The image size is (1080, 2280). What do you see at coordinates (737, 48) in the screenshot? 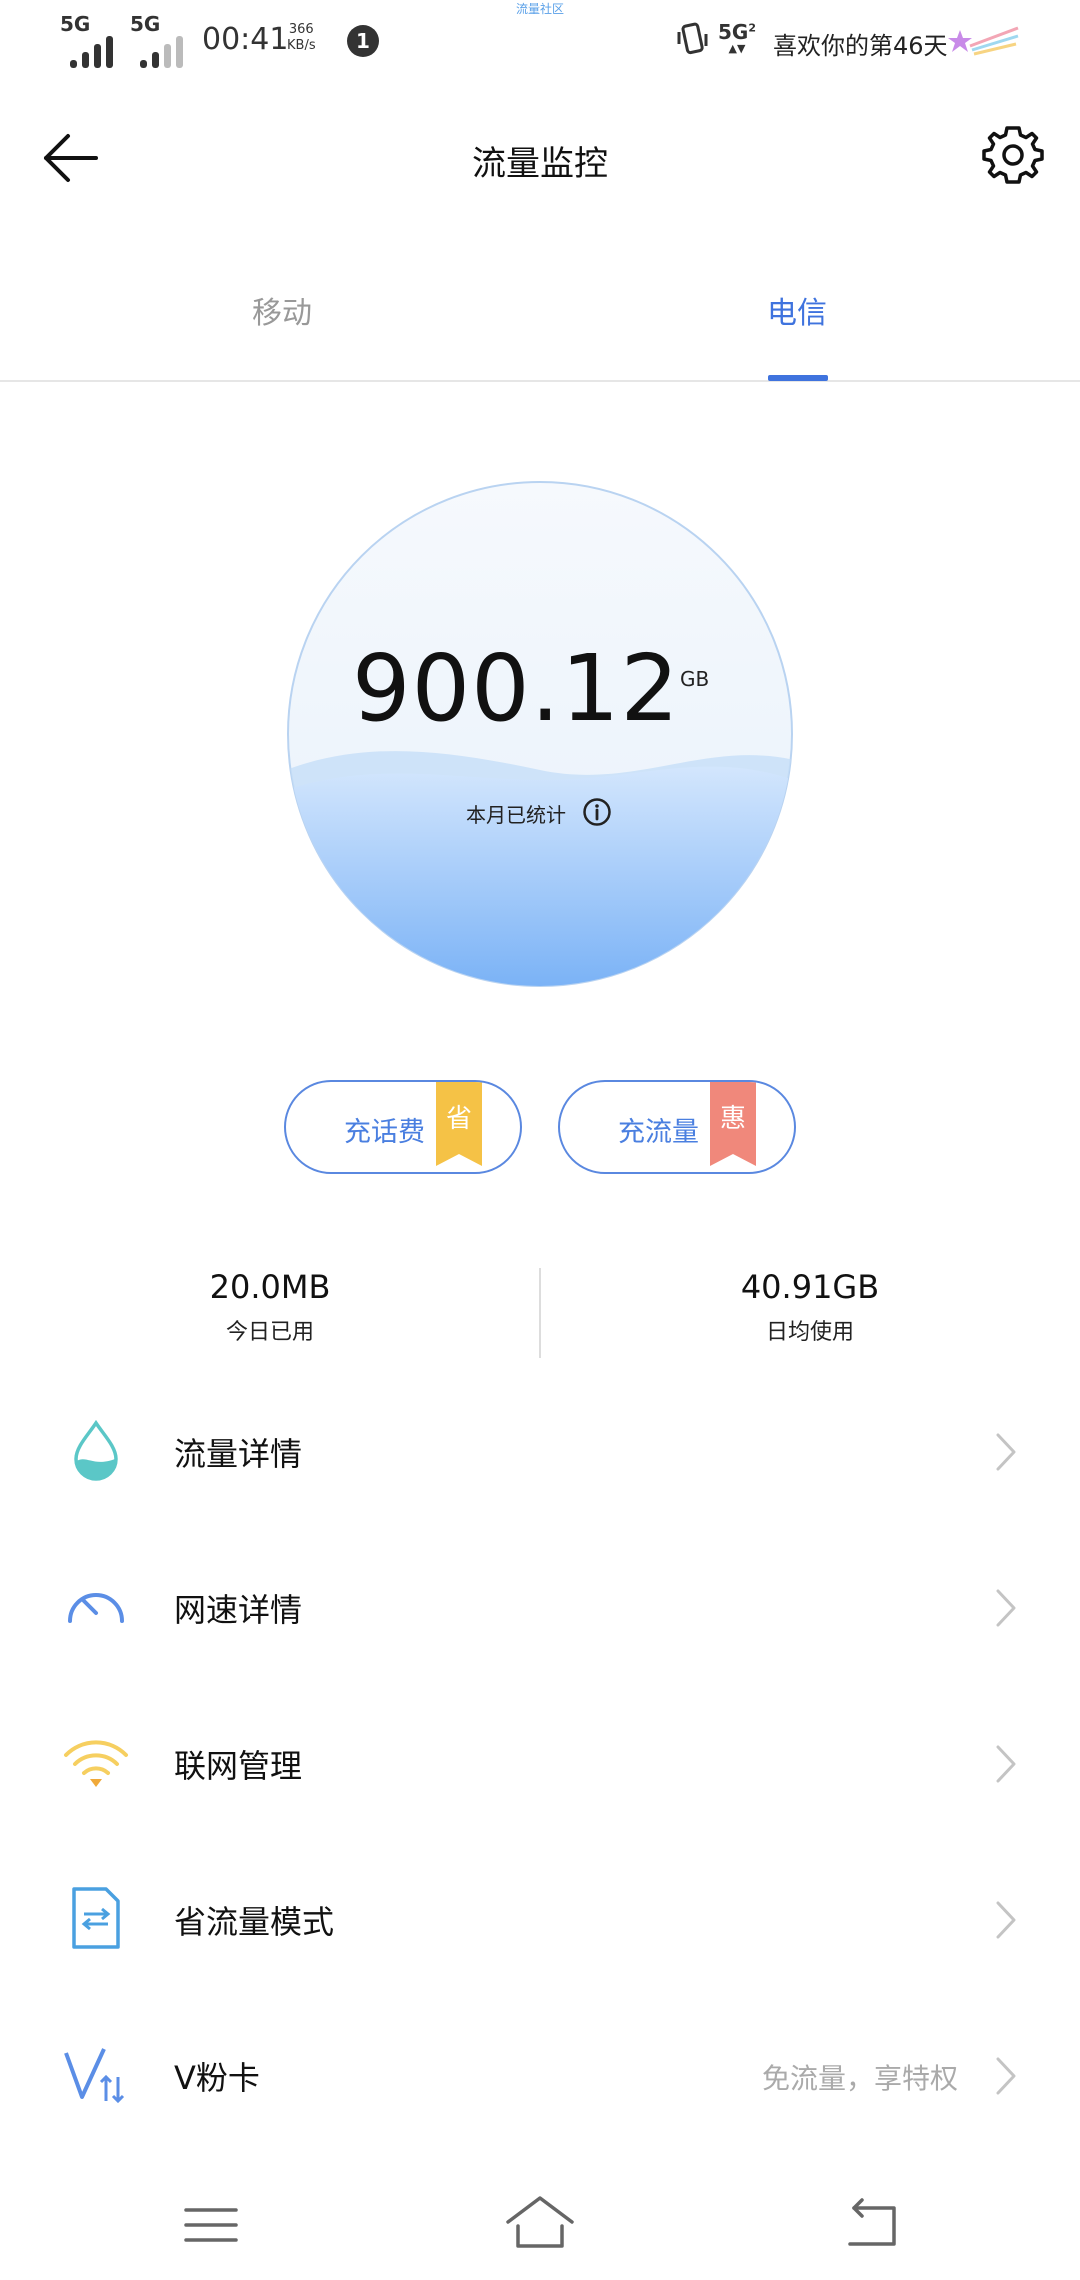
I see `data-arrows-icon: ▲▼` at bounding box center [737, 48].